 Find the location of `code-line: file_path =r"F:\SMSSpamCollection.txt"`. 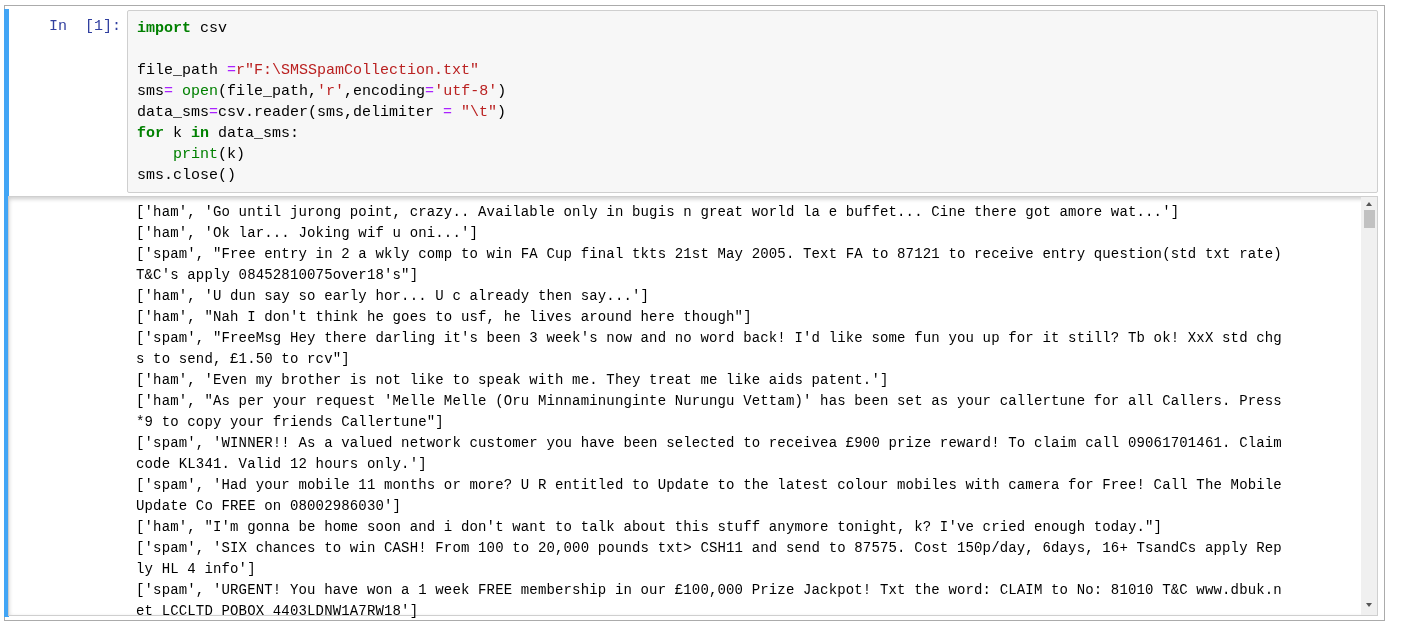

code-line: file_path =r"F:\SMSSpamCollection.txt" is located at coordinates (309, 71).